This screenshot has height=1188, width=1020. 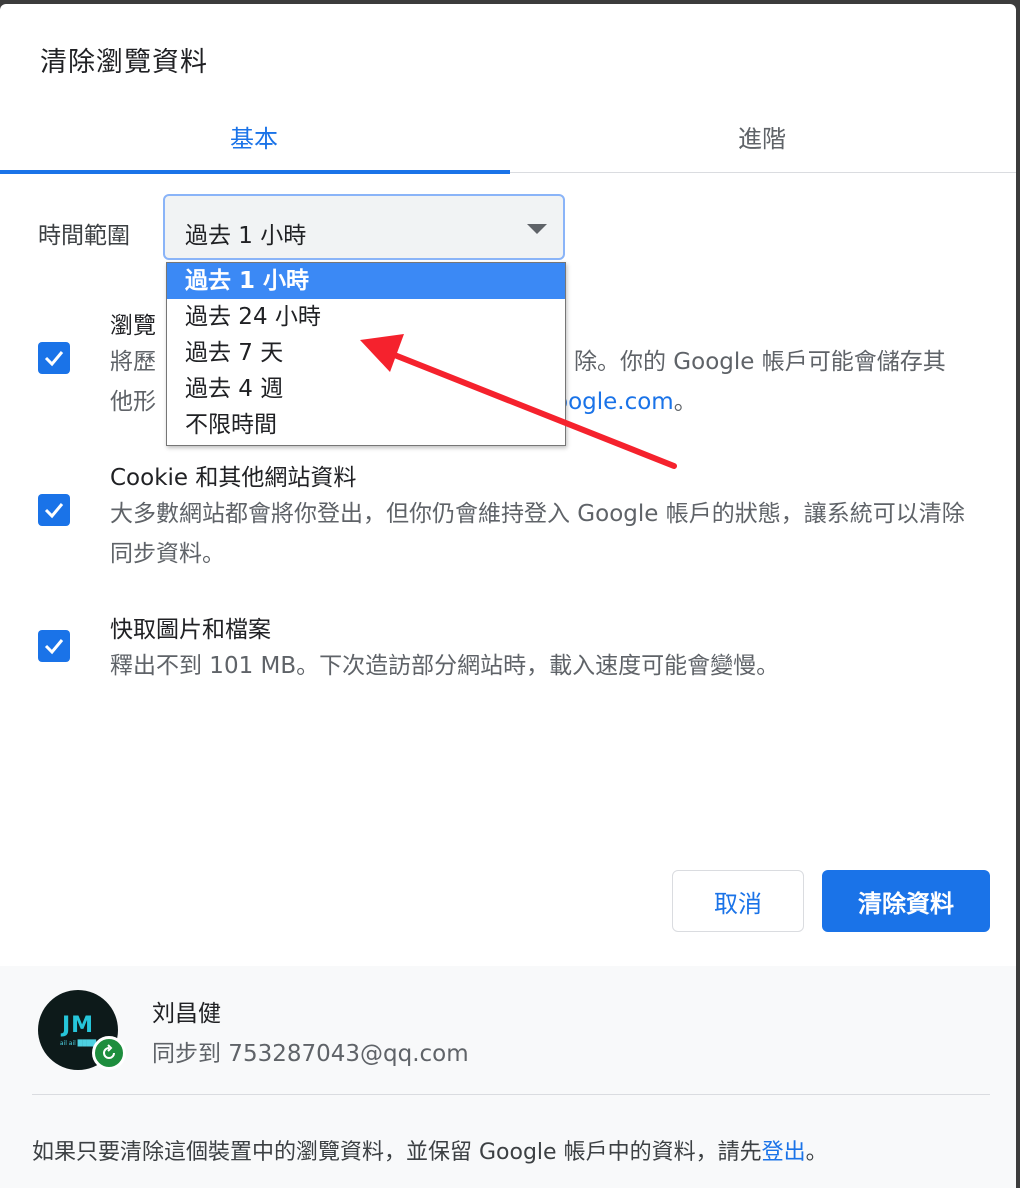 I want to click on myactivity-link: oogle.com, so click(x=614, y=402).